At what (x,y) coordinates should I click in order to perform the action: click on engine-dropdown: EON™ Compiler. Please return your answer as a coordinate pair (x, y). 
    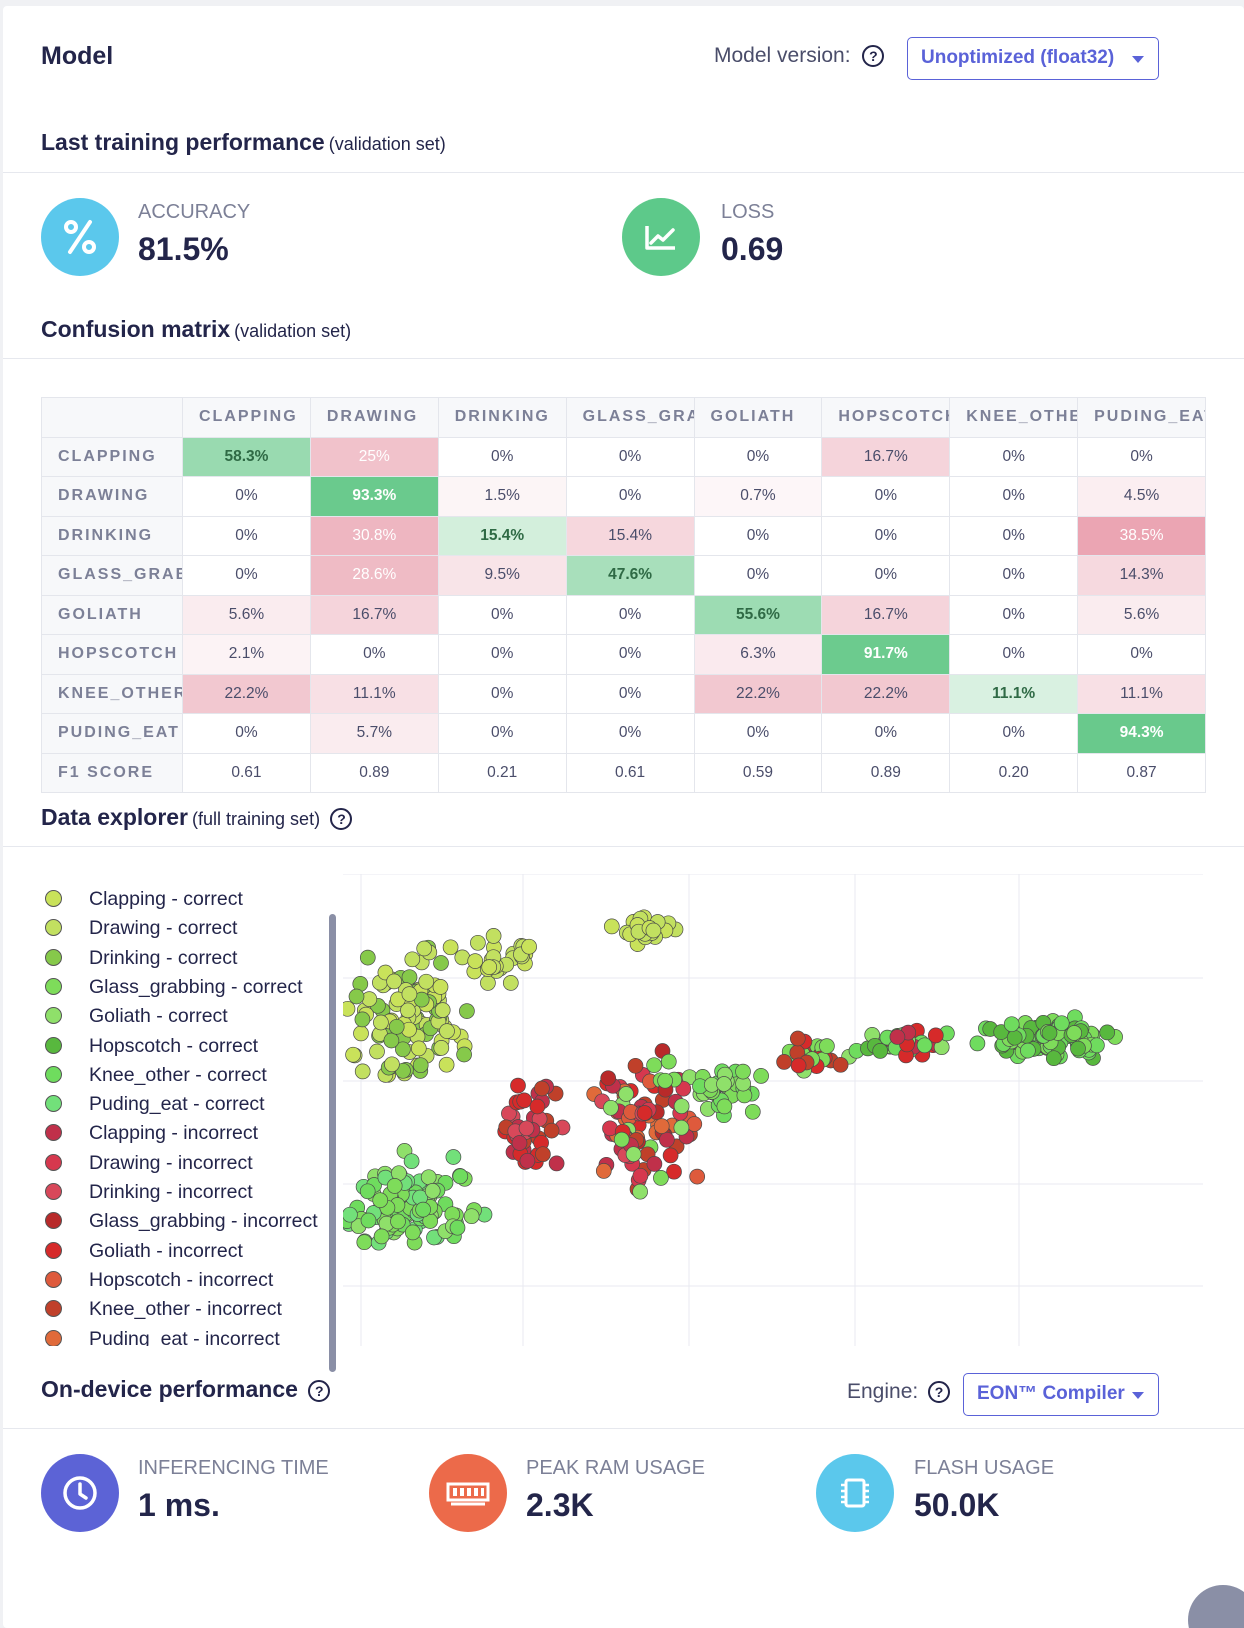
    Looking at the image, I should click on (1061, 1394).